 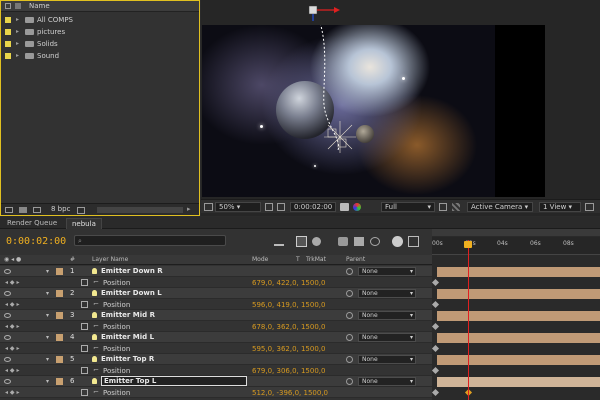 I want to click on layer-search-input: ⌕, so click(x=150, y=240).